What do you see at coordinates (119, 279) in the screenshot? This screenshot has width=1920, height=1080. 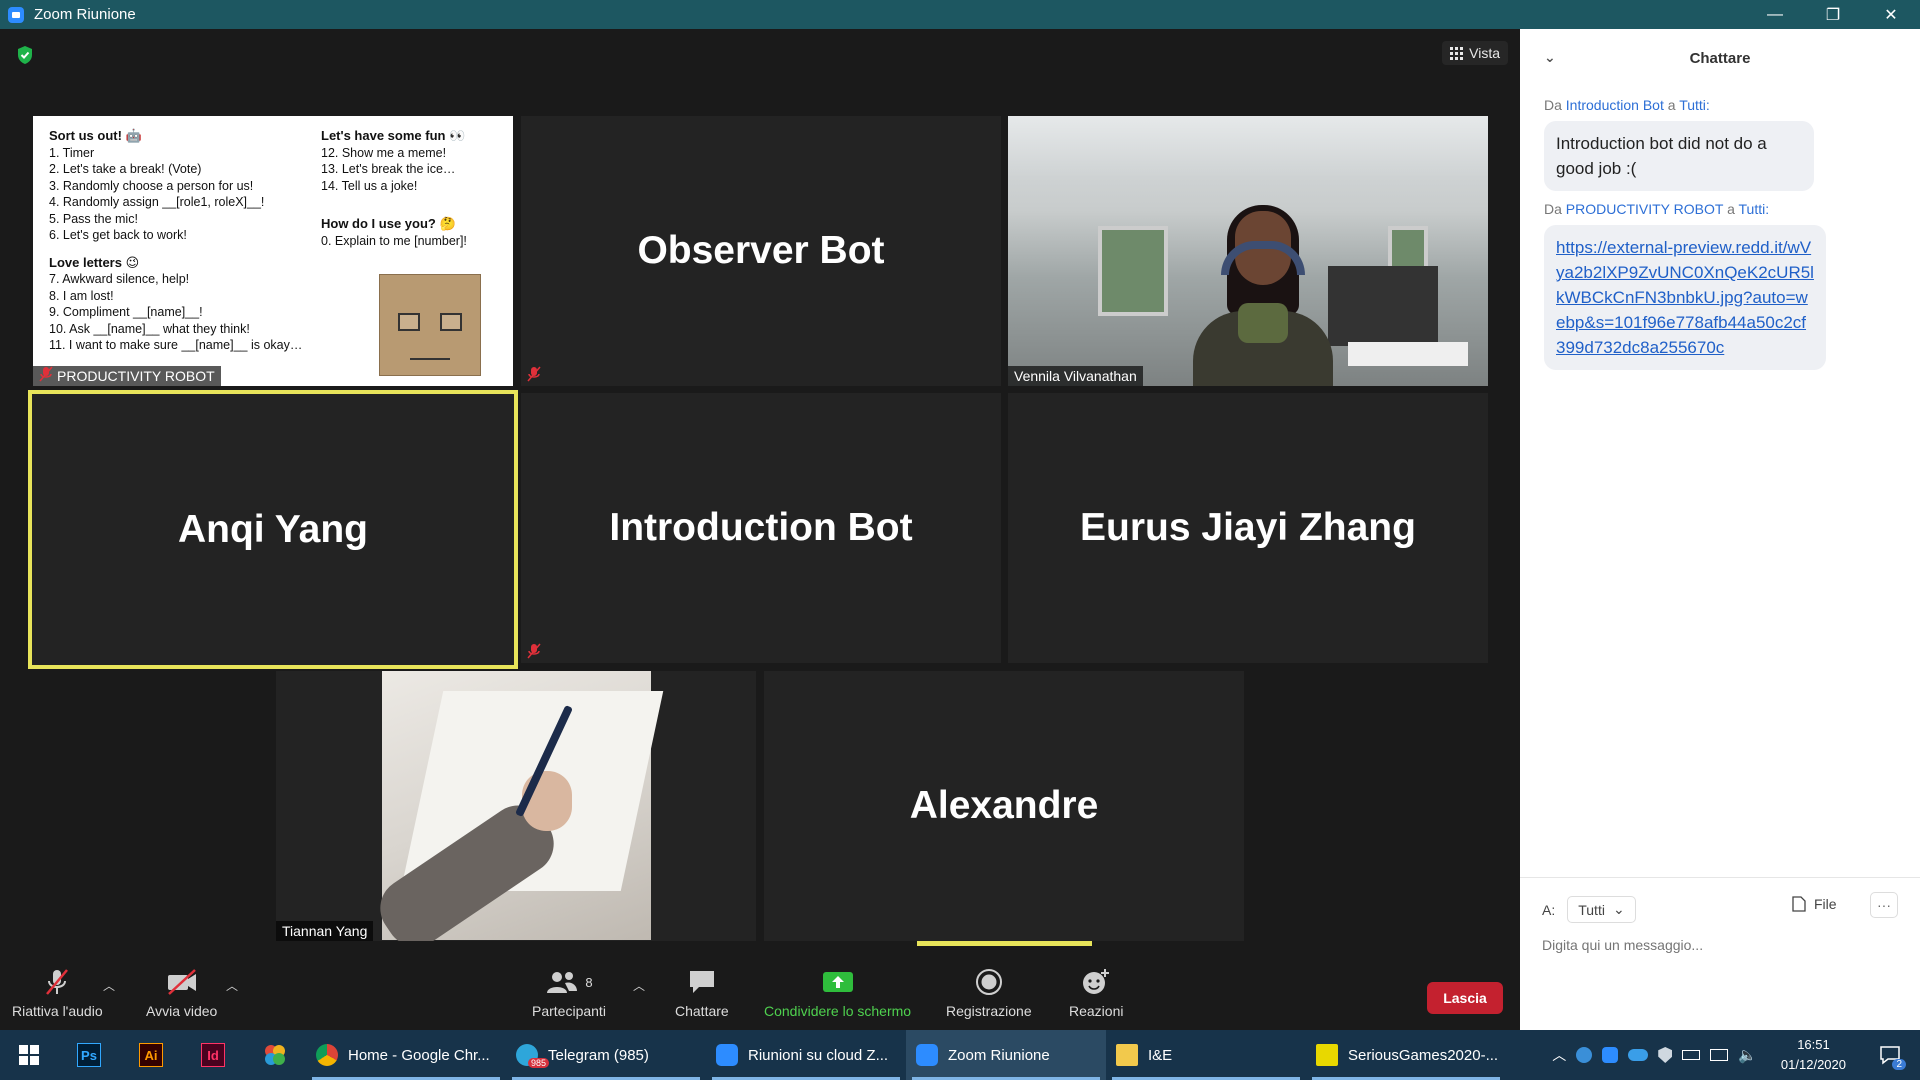 I see `slide-line: 7. Awkward silence, help!` at bounding box center [119, 279].